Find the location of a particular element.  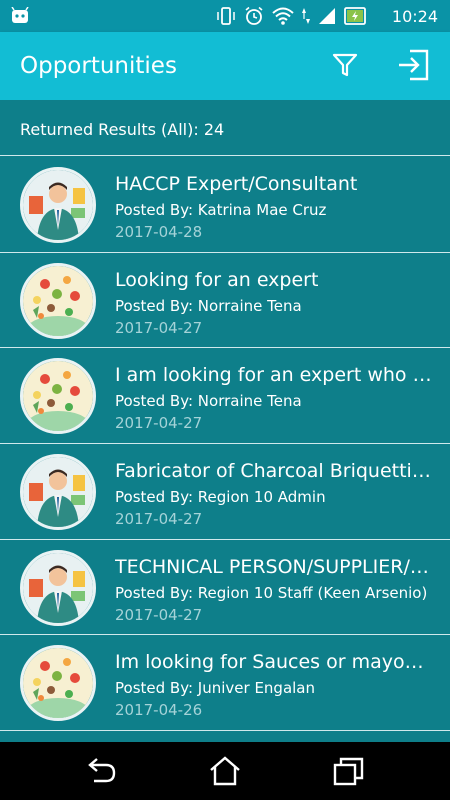

exit-button is located at coordinates (414, 65).